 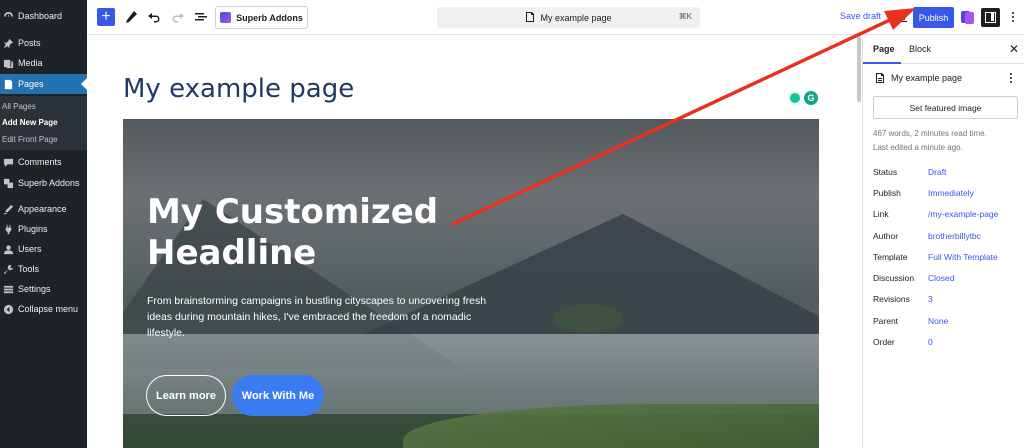 I want to click on sidebar-item-label: Pages, so click(x=31, y=84).